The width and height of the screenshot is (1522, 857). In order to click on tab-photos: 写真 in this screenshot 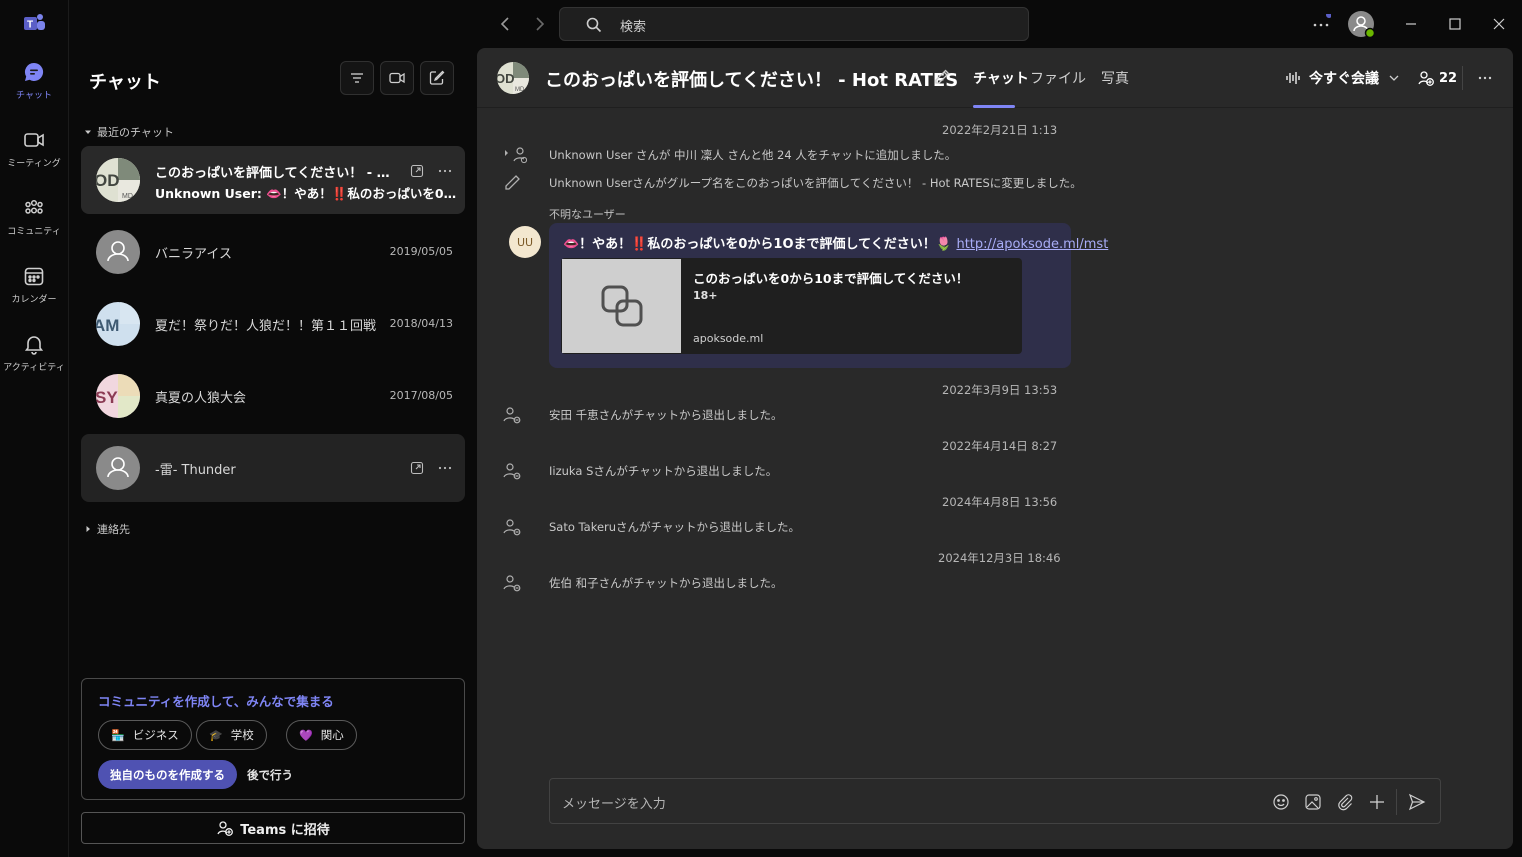, I will do `click(1115, 78)`.